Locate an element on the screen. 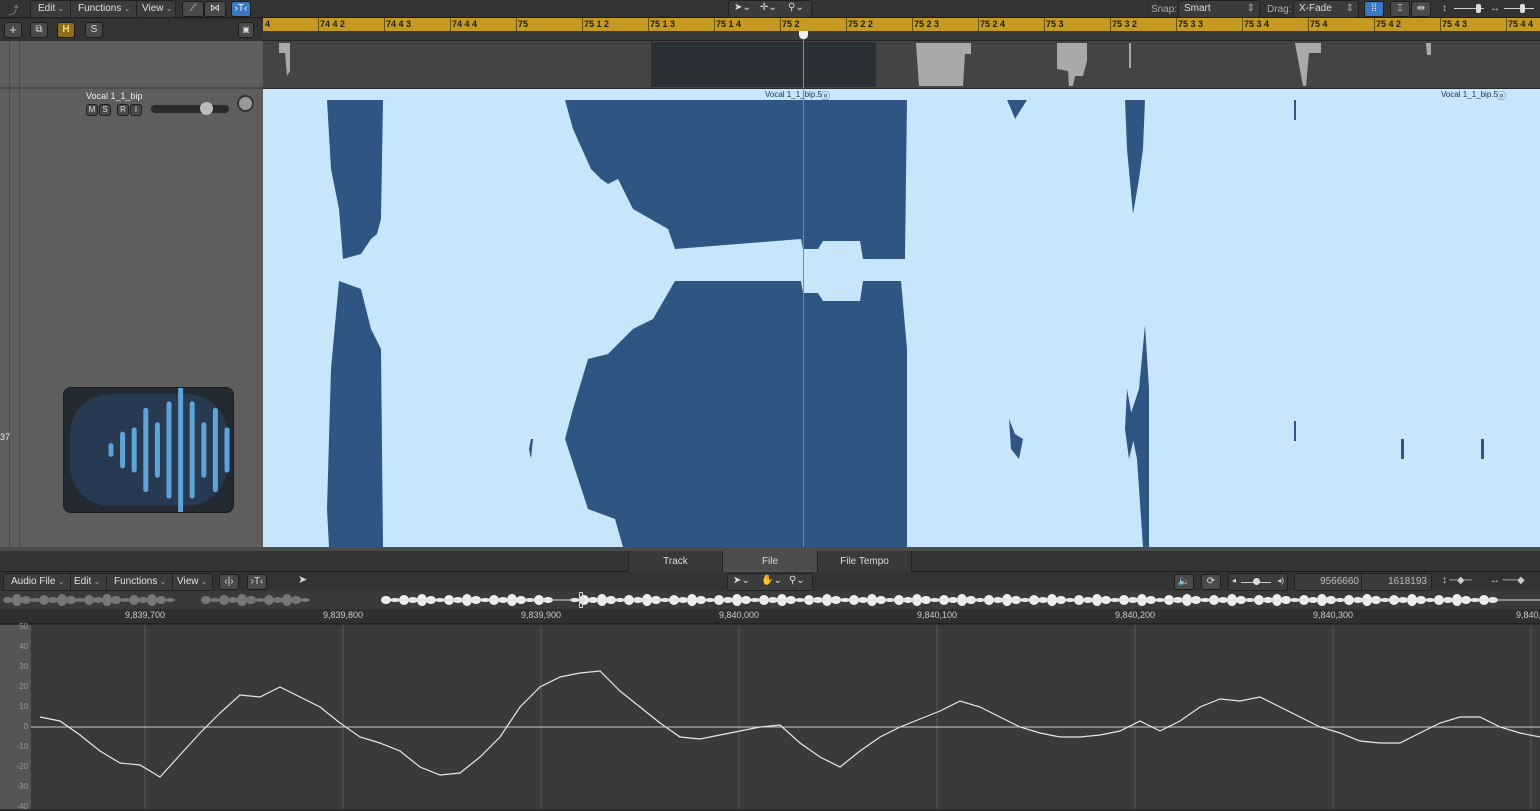  snap-select: Smart ⇕ is located at coordinates (1219, 9).